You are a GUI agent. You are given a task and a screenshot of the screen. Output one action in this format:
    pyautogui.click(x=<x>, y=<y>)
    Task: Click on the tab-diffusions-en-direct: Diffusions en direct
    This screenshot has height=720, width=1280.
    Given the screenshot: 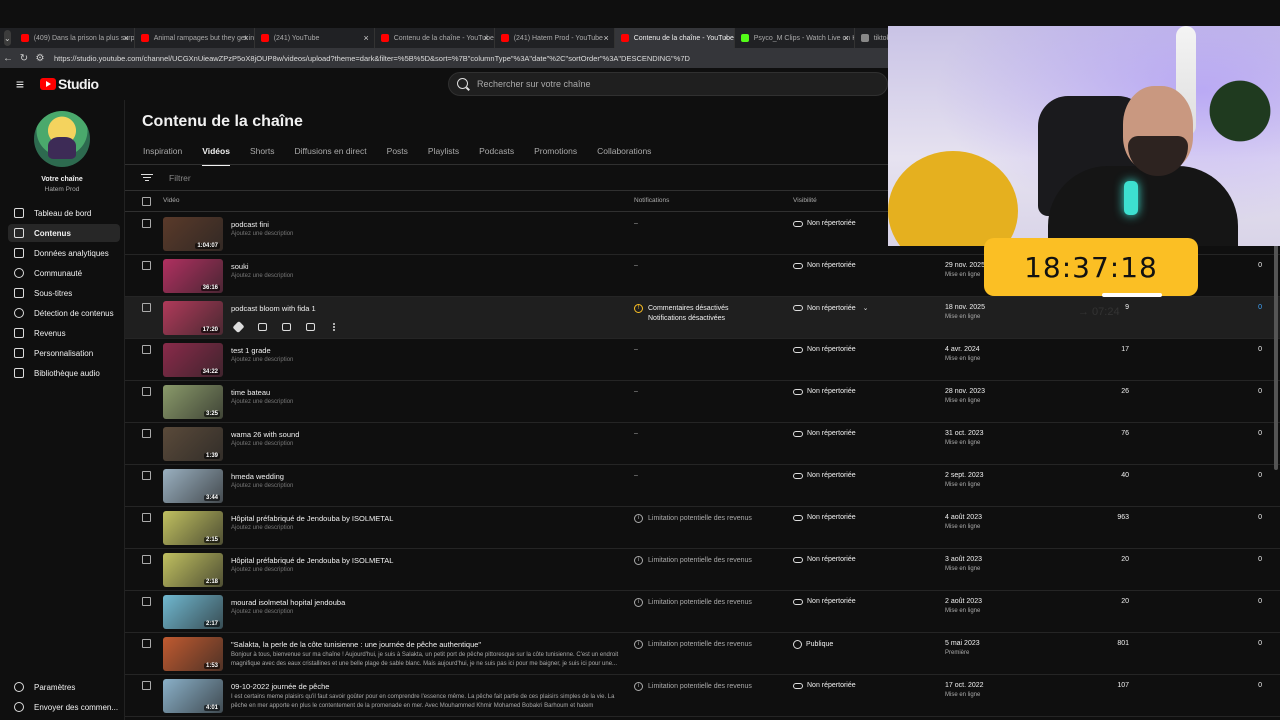 What is the action you would take?
    pyautogui.click(x=331, y=156)
    